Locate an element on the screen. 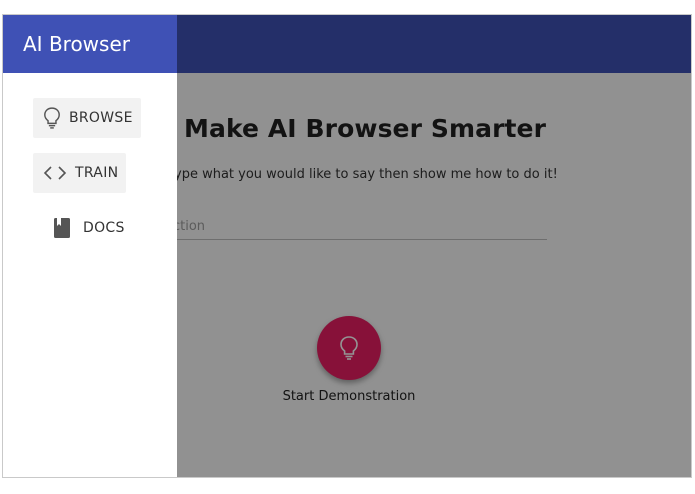 The width and height of the screenshot is (695, 494). app-title: AI Browser is located at coordinates (76, 44).